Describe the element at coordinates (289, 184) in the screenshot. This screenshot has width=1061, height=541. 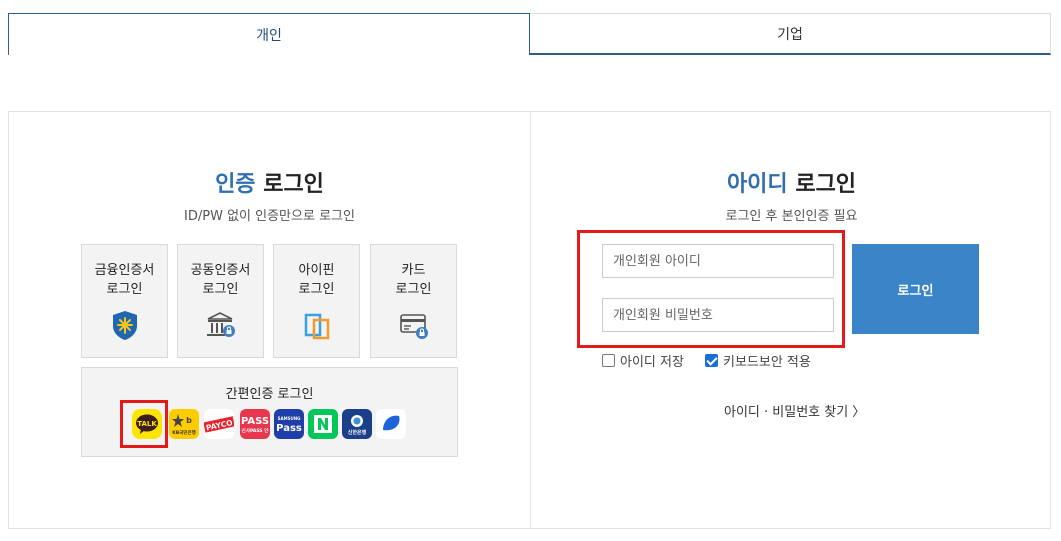
I see `cert-login-title-rest: 로그인` at that location.